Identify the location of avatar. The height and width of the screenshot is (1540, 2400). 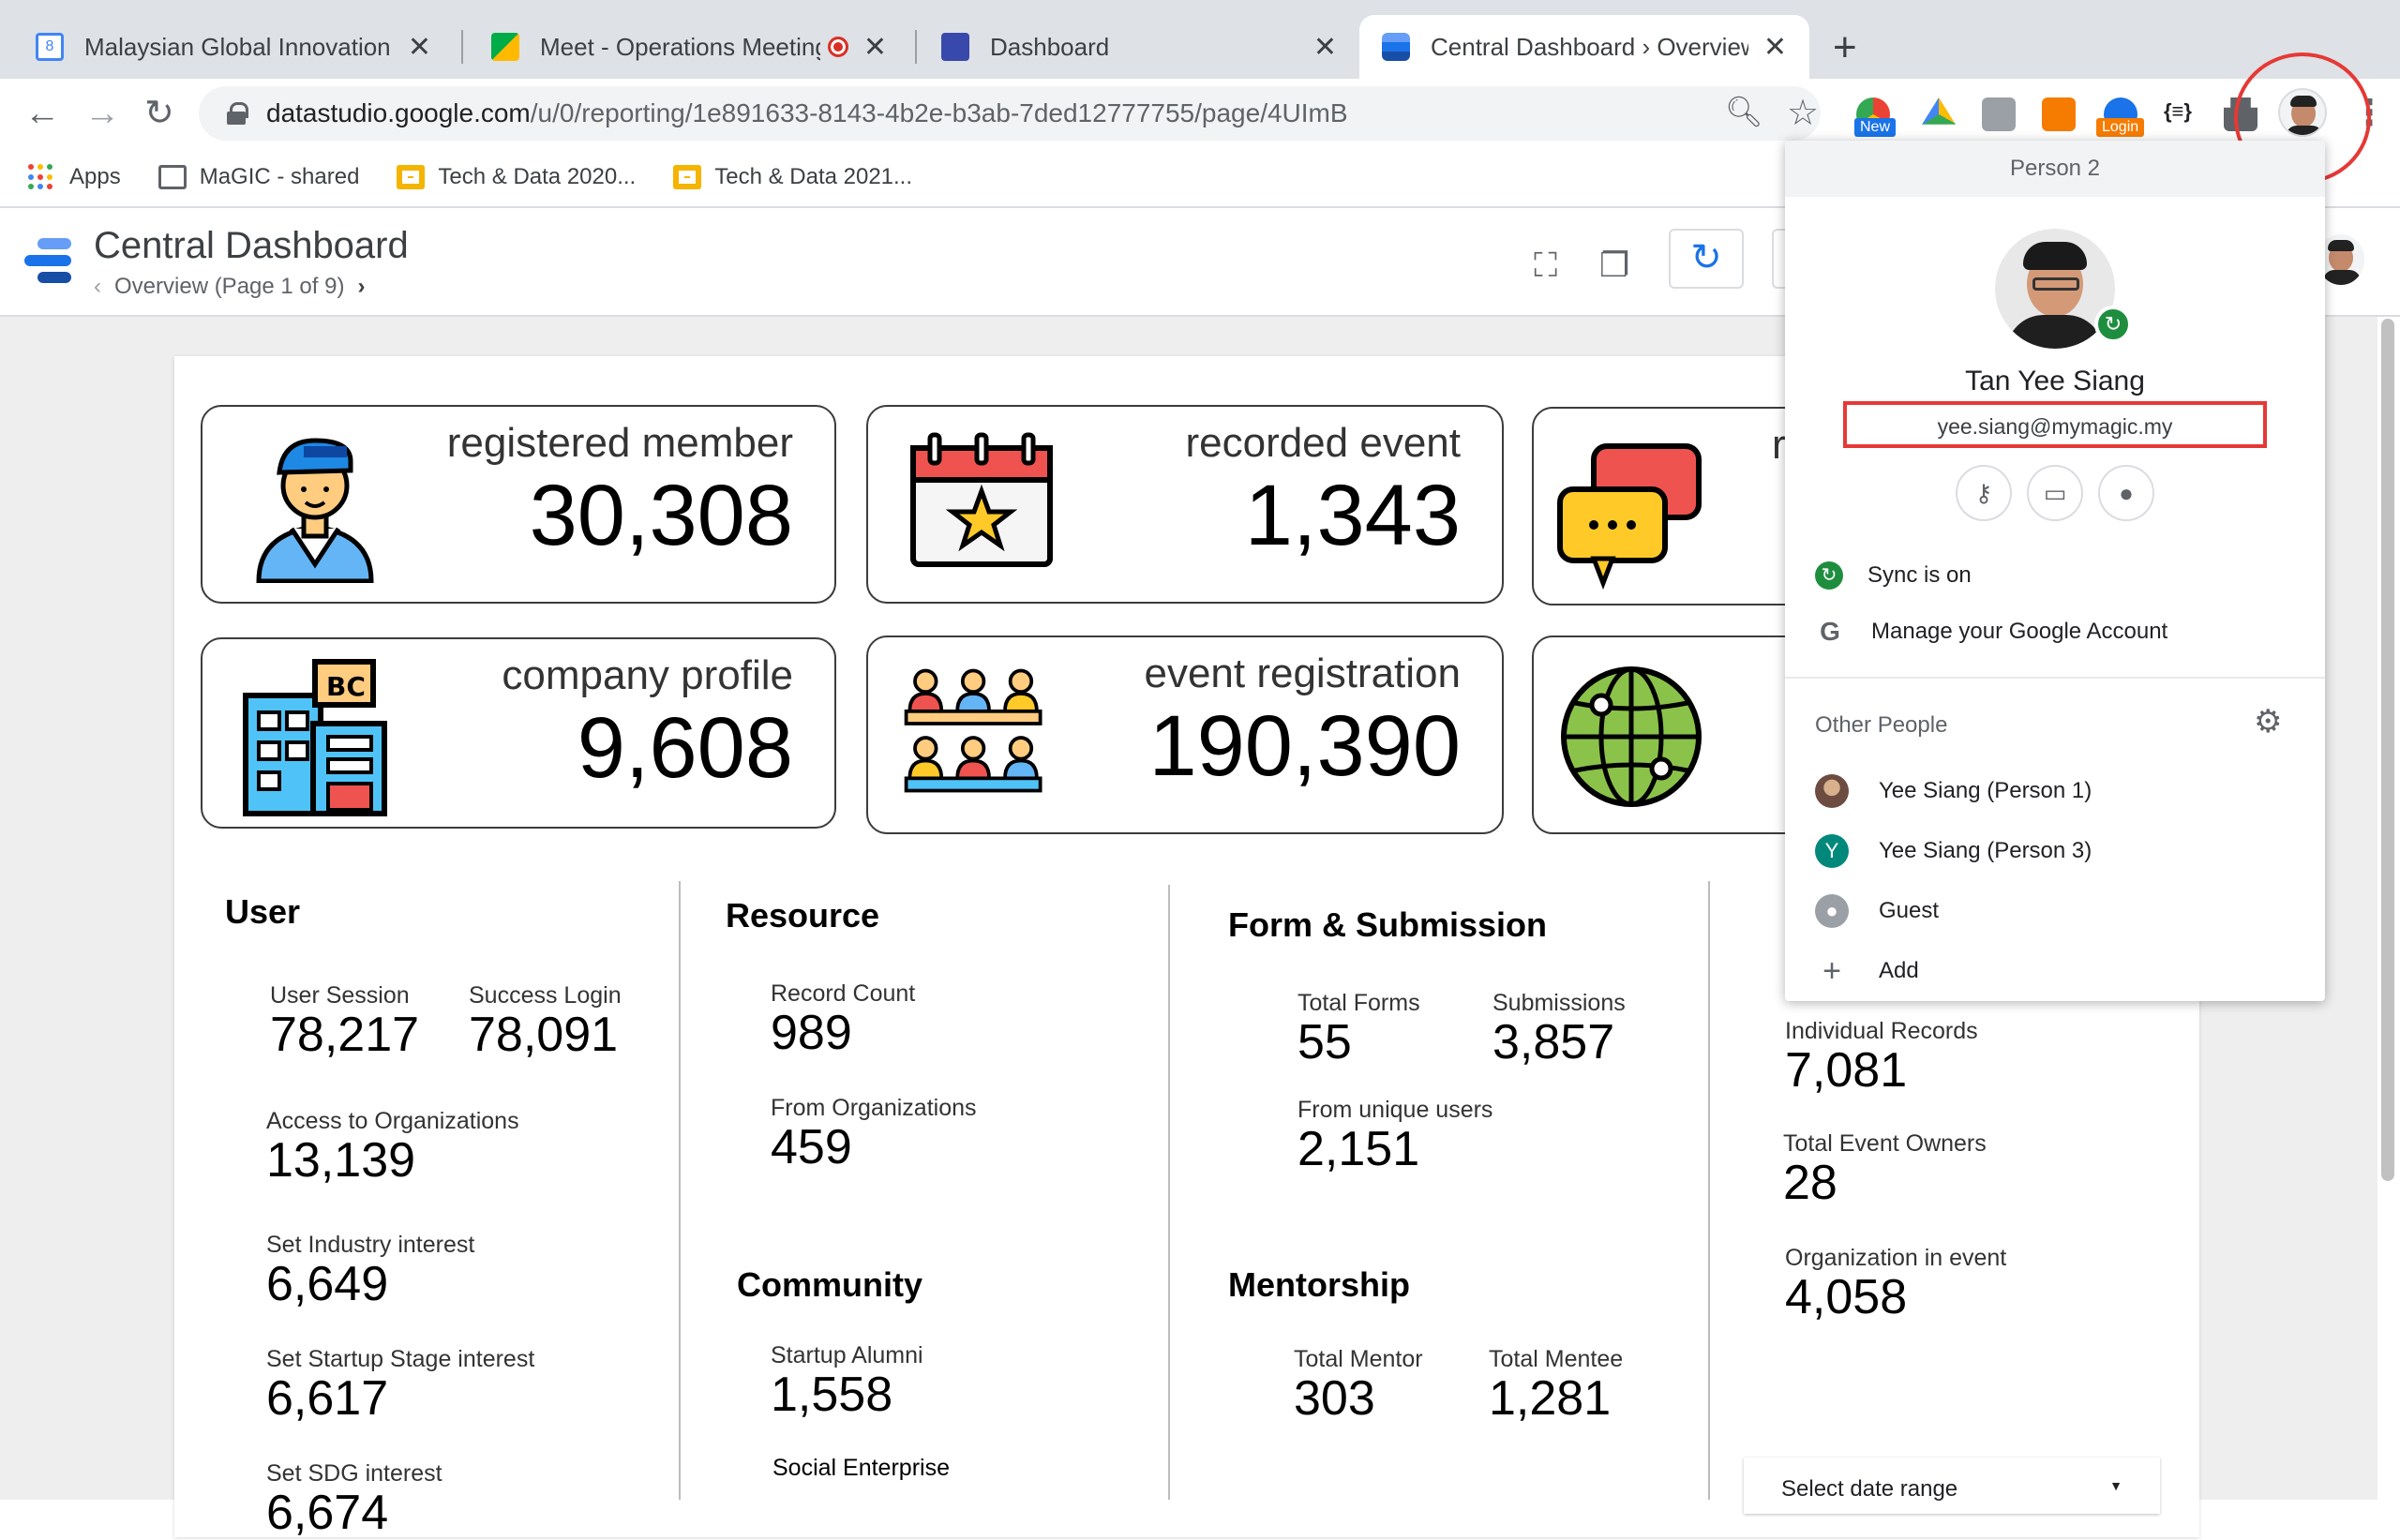
(1832, 791).